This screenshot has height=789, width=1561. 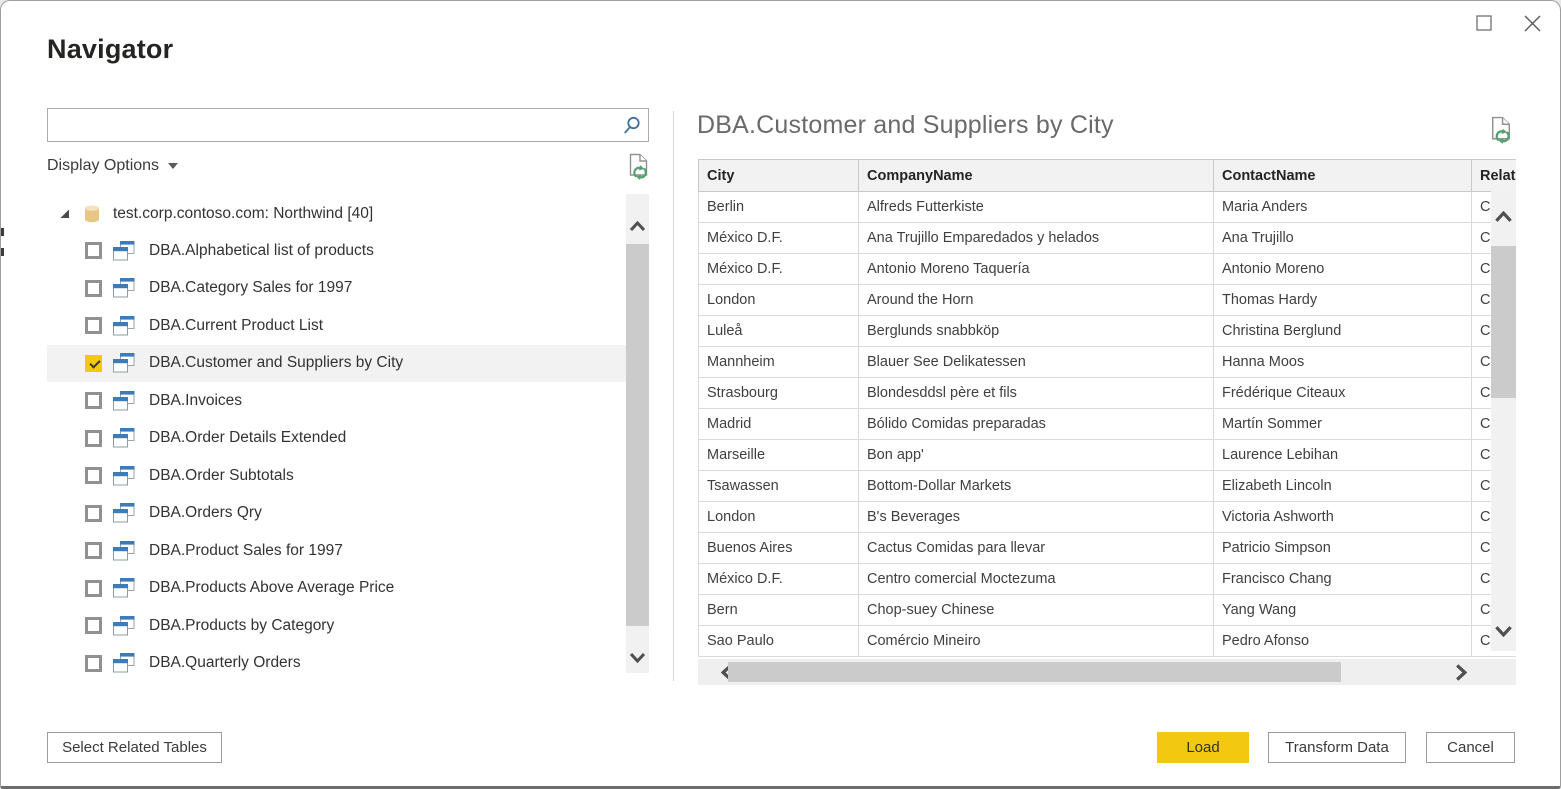 What do you see at coordinates (1342, 207) in the screenshot?
I see `table-cell: Maria Anders` at bounding box center [1342, 207].